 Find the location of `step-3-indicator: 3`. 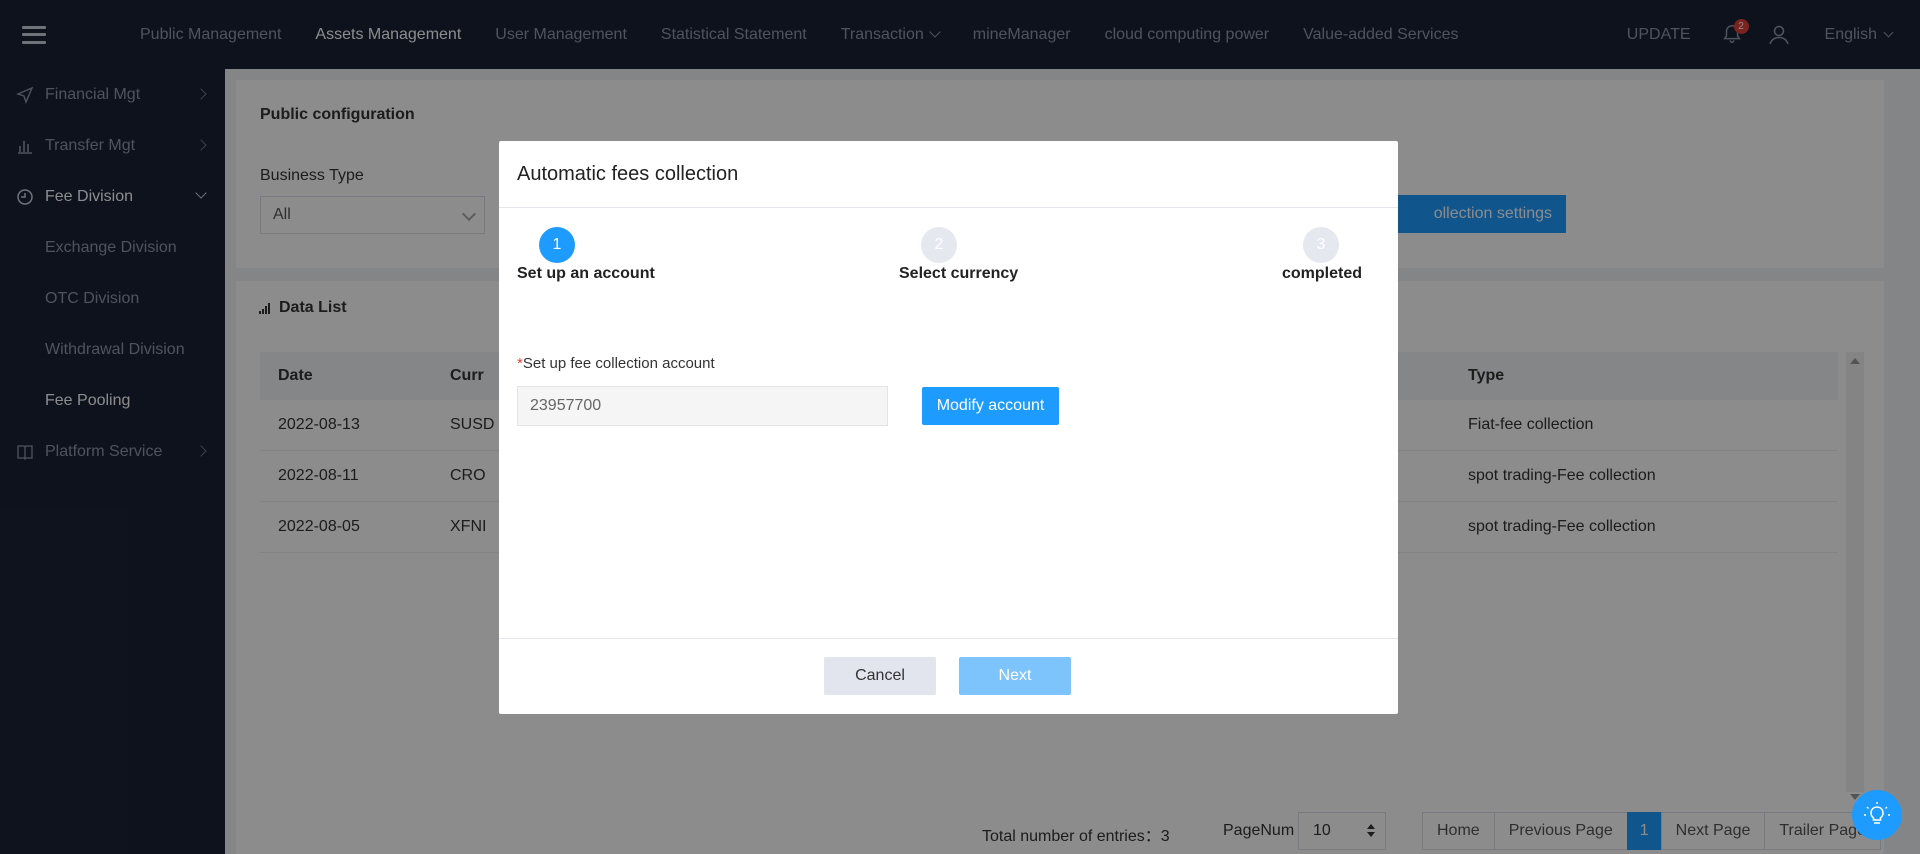

step-3-indicator: 3 is located at coordinates (1321, 245).